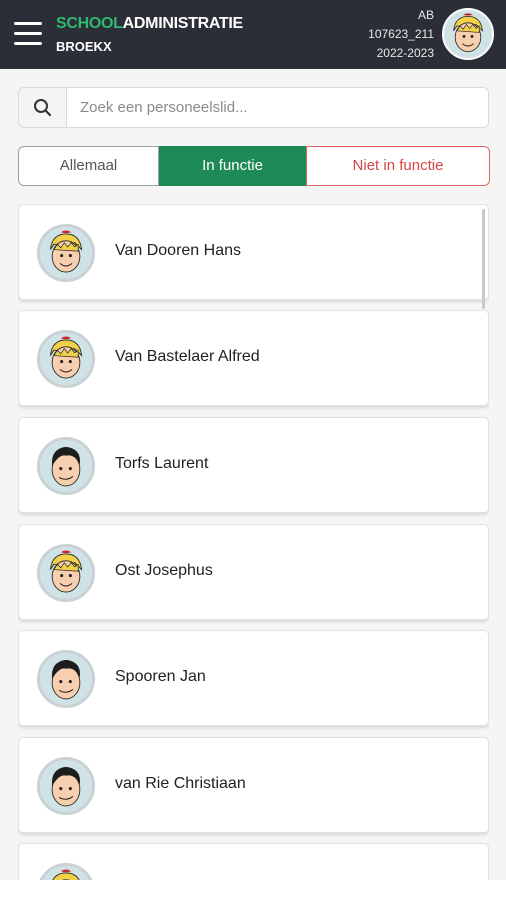  What do you see at coordinates (398, 166) in the screenshot?
I see `tab-not-in-function: Niet in functie` at bounding box center [398, 166].